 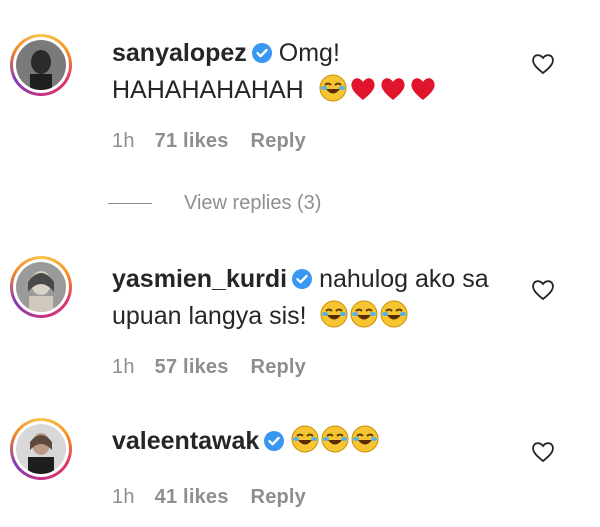 I want to click on divider-line, so click(x=130, y=203).